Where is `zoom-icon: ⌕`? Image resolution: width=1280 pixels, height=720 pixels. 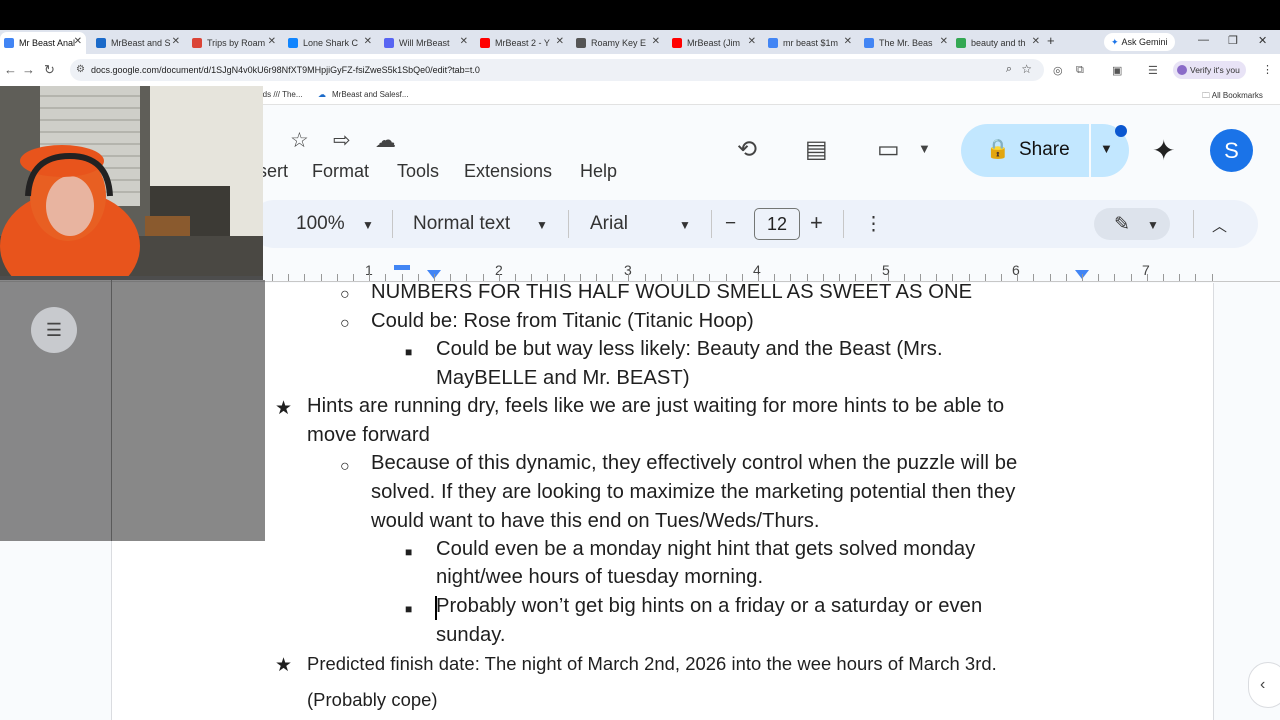 zoom-icon: ⌕ is located at coordinates (1009, 69).